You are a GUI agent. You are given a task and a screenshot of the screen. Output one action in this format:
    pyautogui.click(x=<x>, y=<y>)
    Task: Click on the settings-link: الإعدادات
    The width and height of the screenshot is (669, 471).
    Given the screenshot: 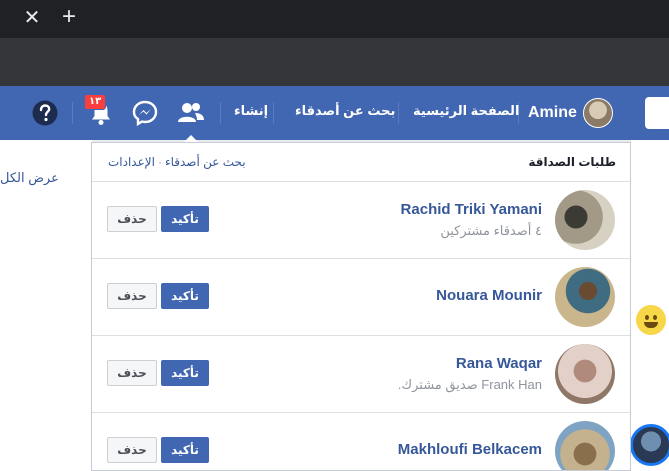 What is the action you would take?
    pyautogui.click(x=131, y=162)
    